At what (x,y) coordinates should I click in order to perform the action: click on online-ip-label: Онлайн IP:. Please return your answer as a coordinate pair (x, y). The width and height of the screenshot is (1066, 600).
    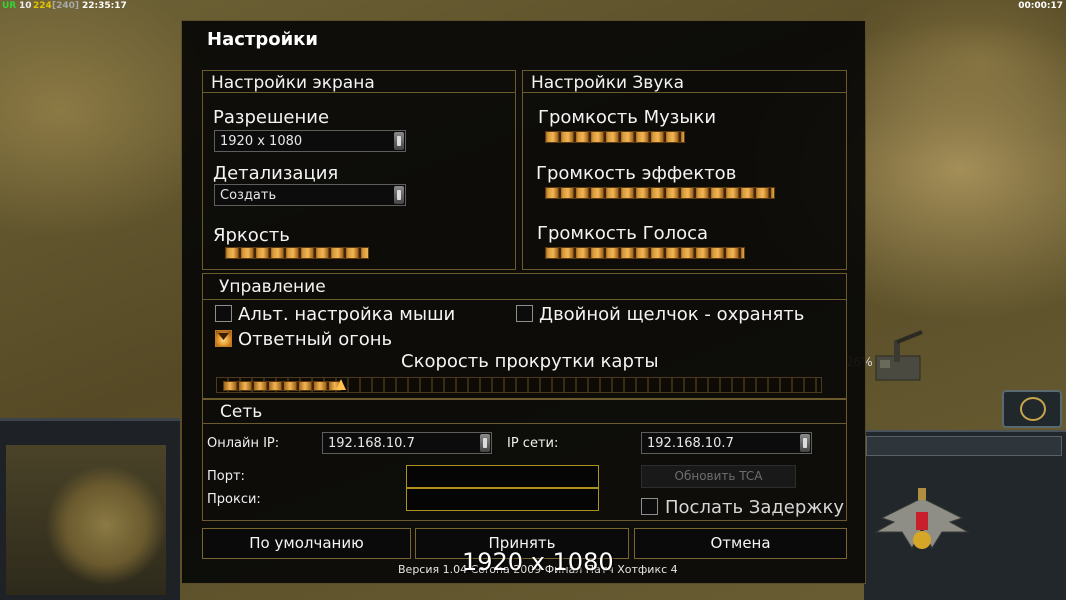
    Looking at the image, I should click on (243, 443).